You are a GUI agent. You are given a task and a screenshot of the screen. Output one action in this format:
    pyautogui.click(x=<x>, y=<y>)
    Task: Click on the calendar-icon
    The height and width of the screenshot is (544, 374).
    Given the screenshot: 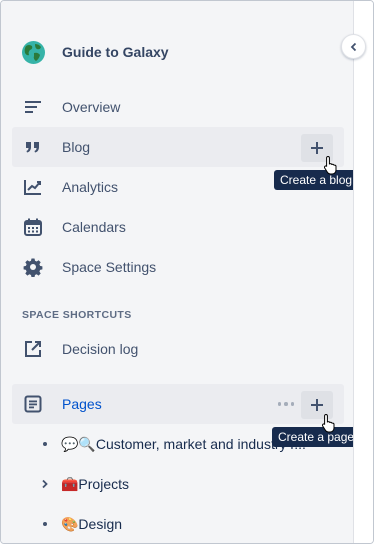 What is the action you would take?
    pyautogui.click(x=33, y=227)
    